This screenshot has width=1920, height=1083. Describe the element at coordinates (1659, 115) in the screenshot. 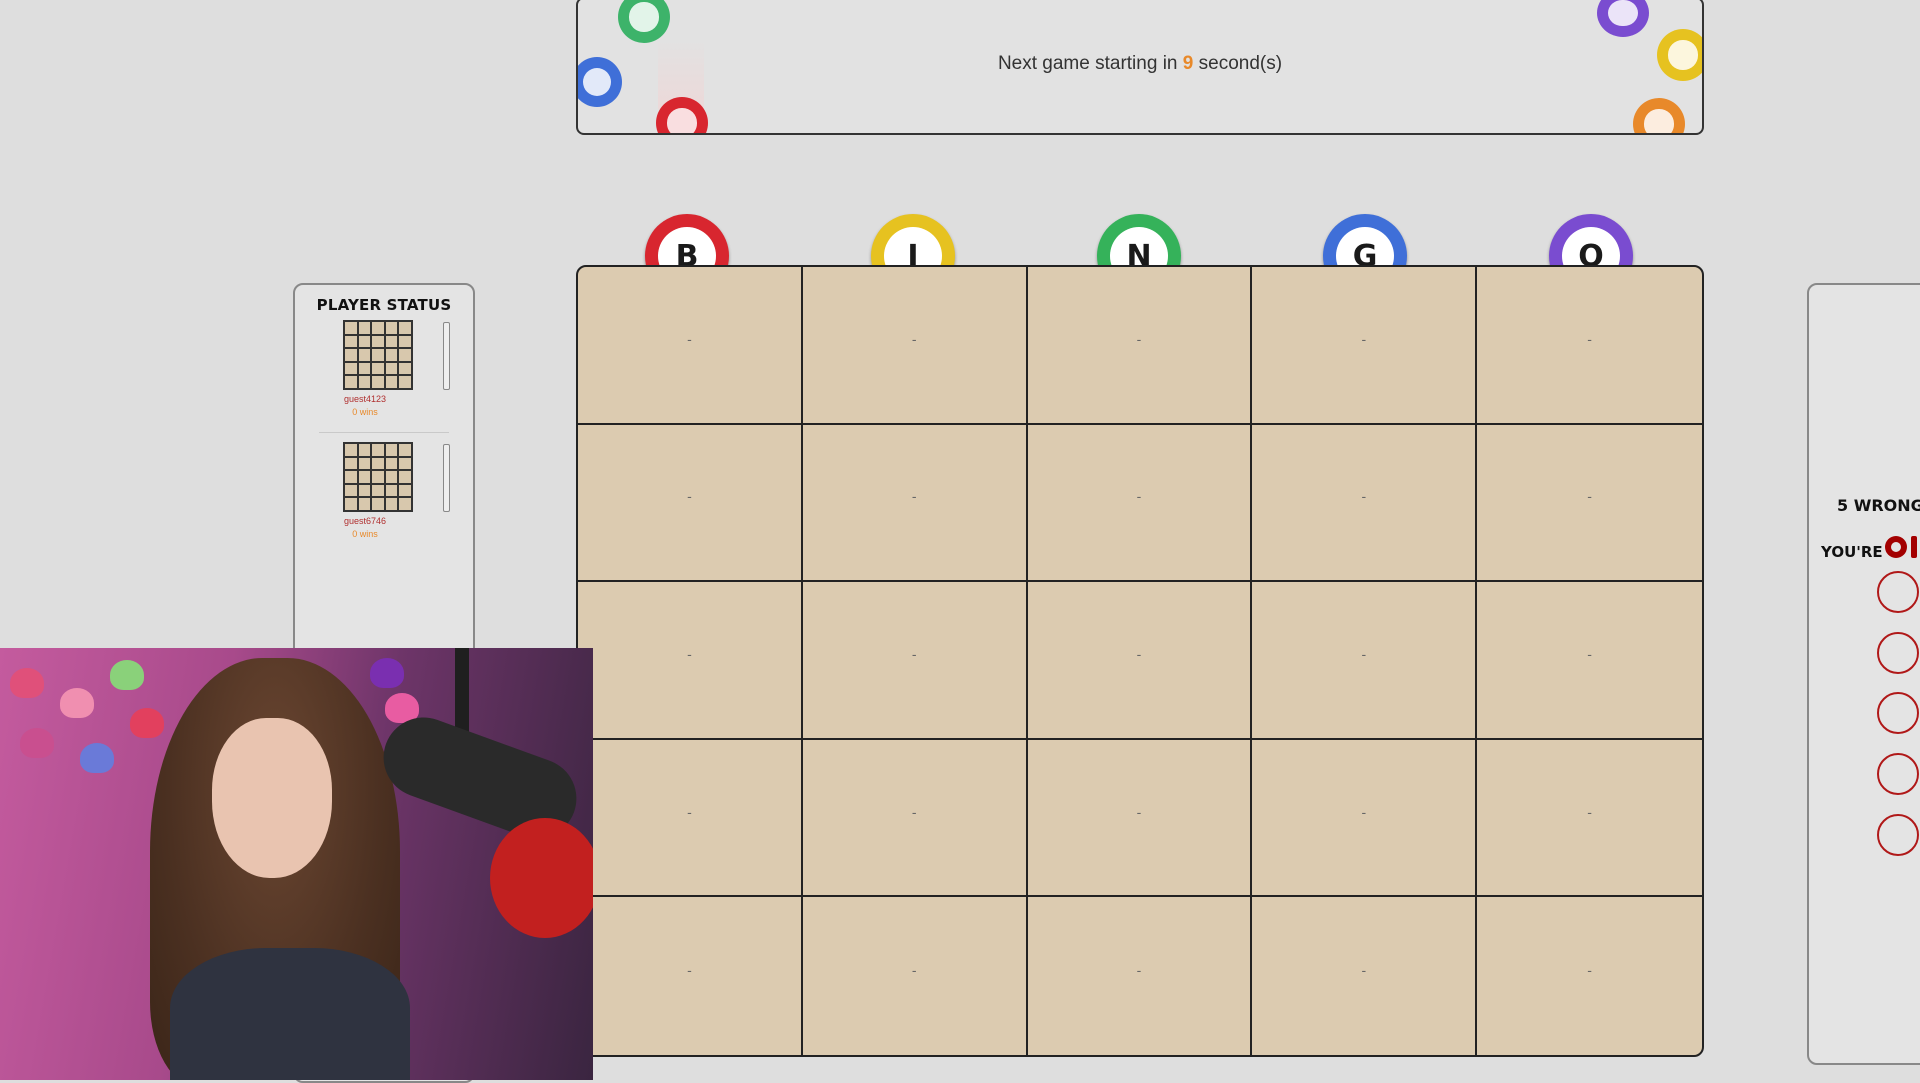

I see `decorative-ball-orange` at that location.